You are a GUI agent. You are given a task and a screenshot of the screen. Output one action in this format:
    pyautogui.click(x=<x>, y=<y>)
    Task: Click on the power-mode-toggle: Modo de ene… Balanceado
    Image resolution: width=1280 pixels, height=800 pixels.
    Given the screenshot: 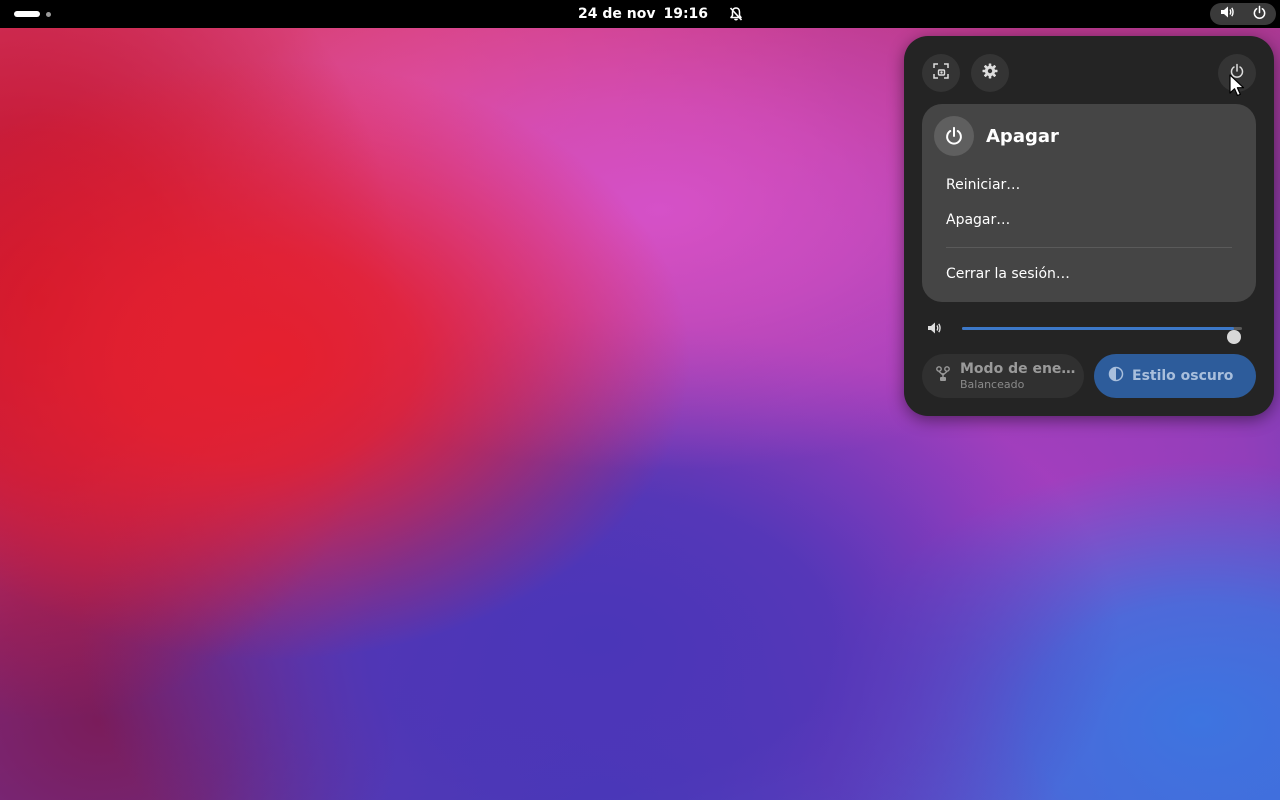 What is the action you would take?
    pyautogui.click(x=1003, y=376)
    